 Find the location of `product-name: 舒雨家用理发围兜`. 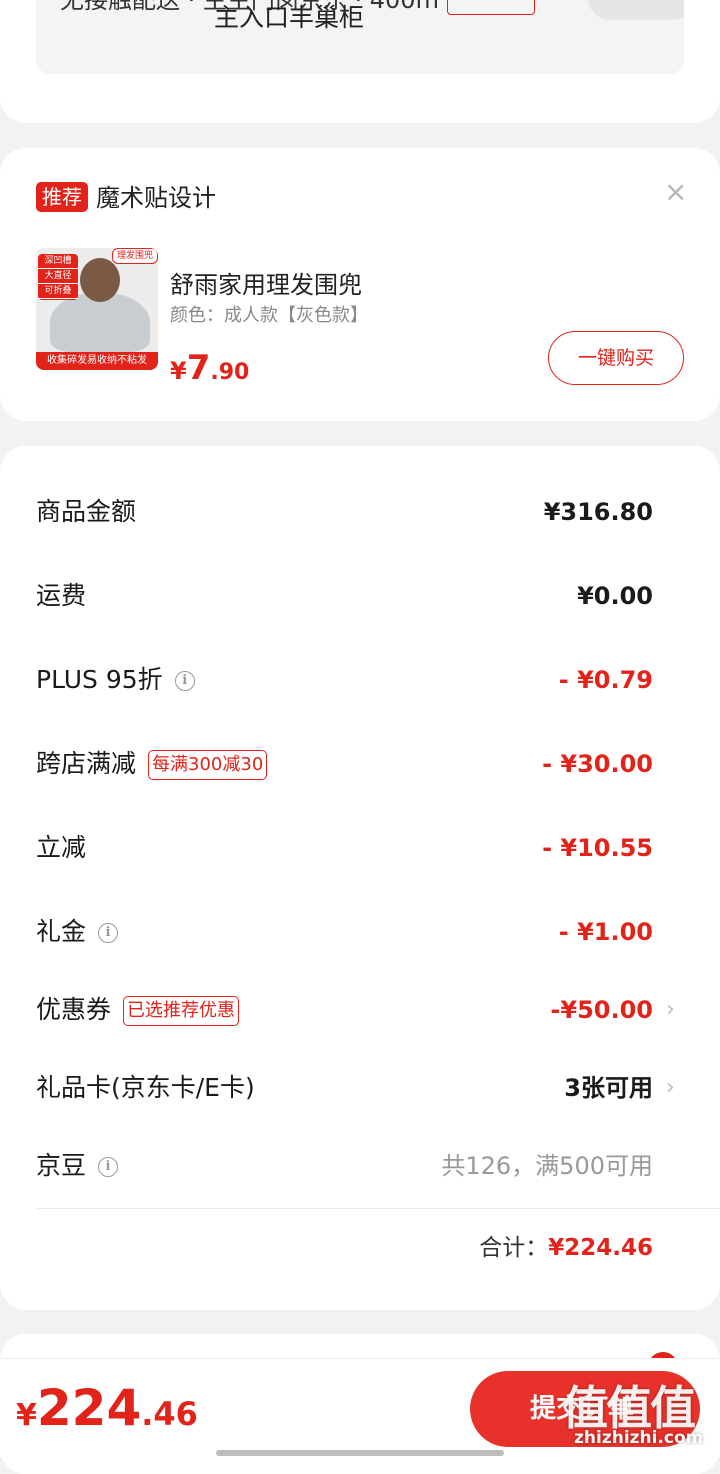

product-name: 舒雨家用理发围兜 is located at coordinates (266, 282).